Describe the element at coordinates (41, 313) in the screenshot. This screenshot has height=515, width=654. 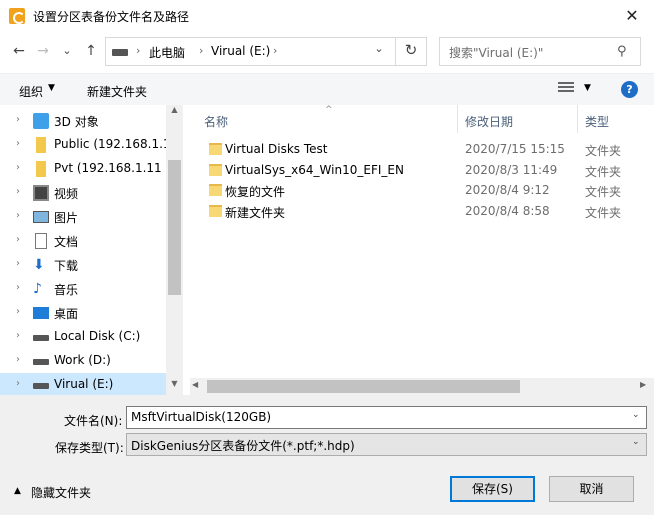
I see `desktop-icon` at that location.